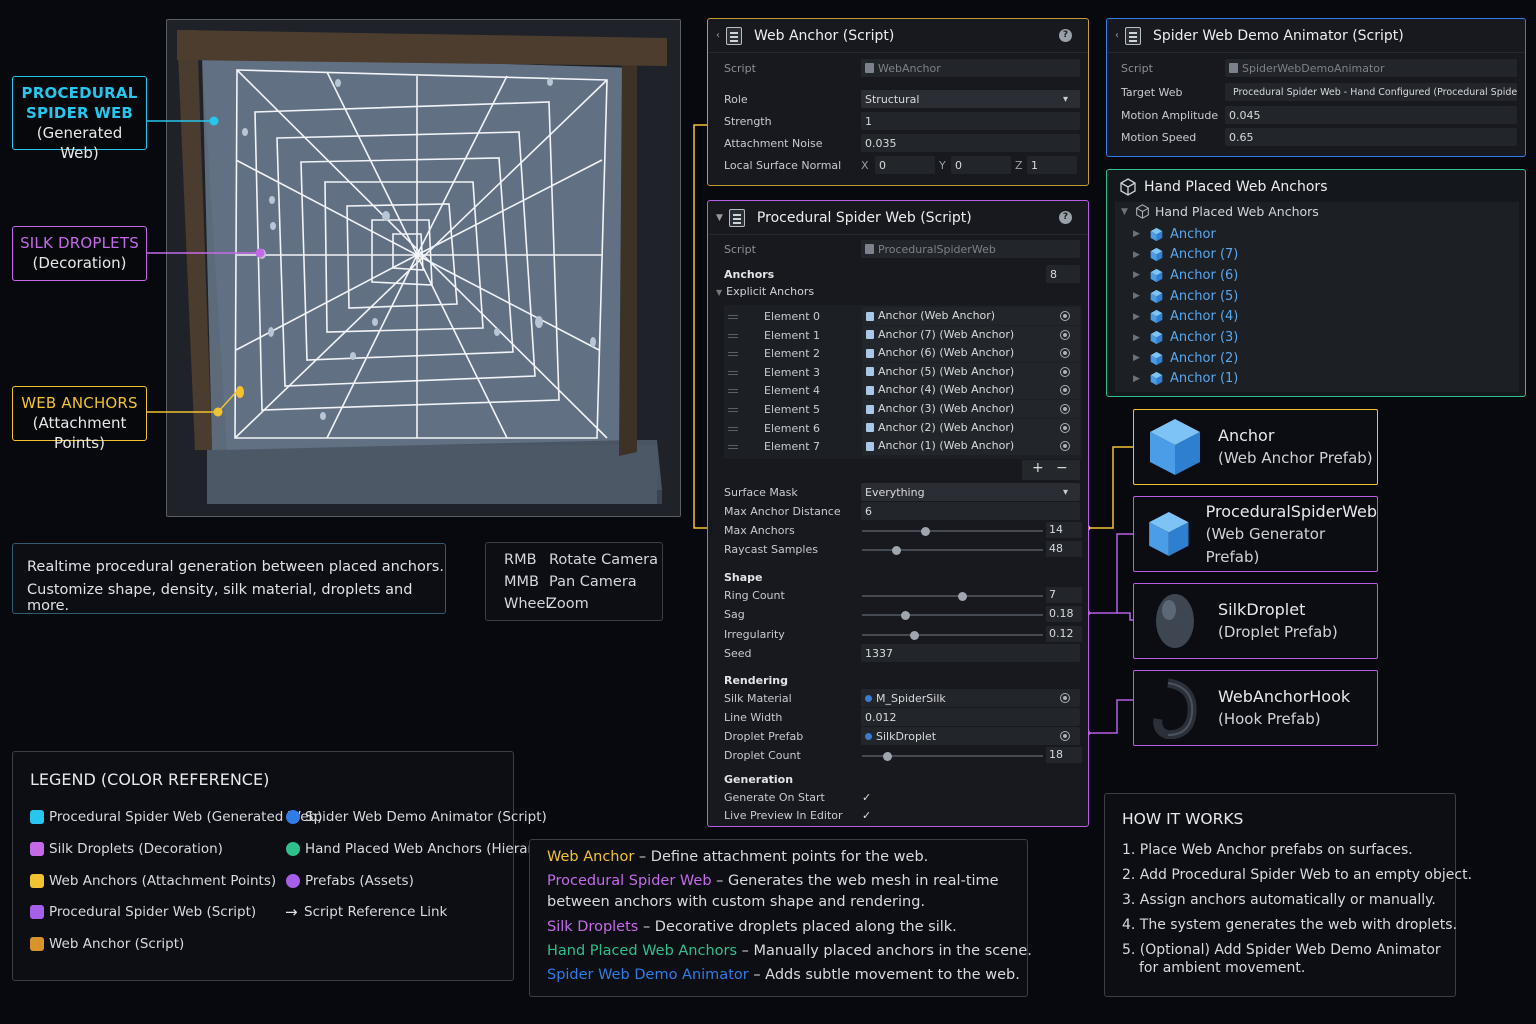  I want to click on prefab-card: Anchor (Web Anchor Prefab), so click(1255, 447).